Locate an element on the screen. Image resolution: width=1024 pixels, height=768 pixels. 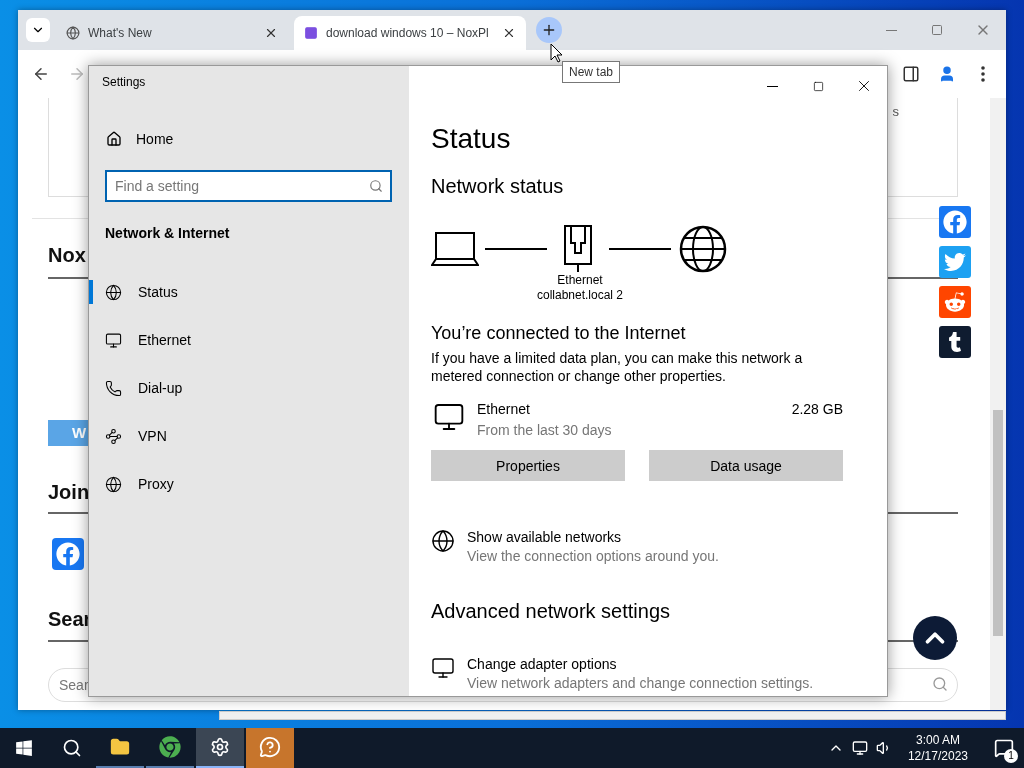
section-heading: Advanced network settings is located at coordinates (551, 611).